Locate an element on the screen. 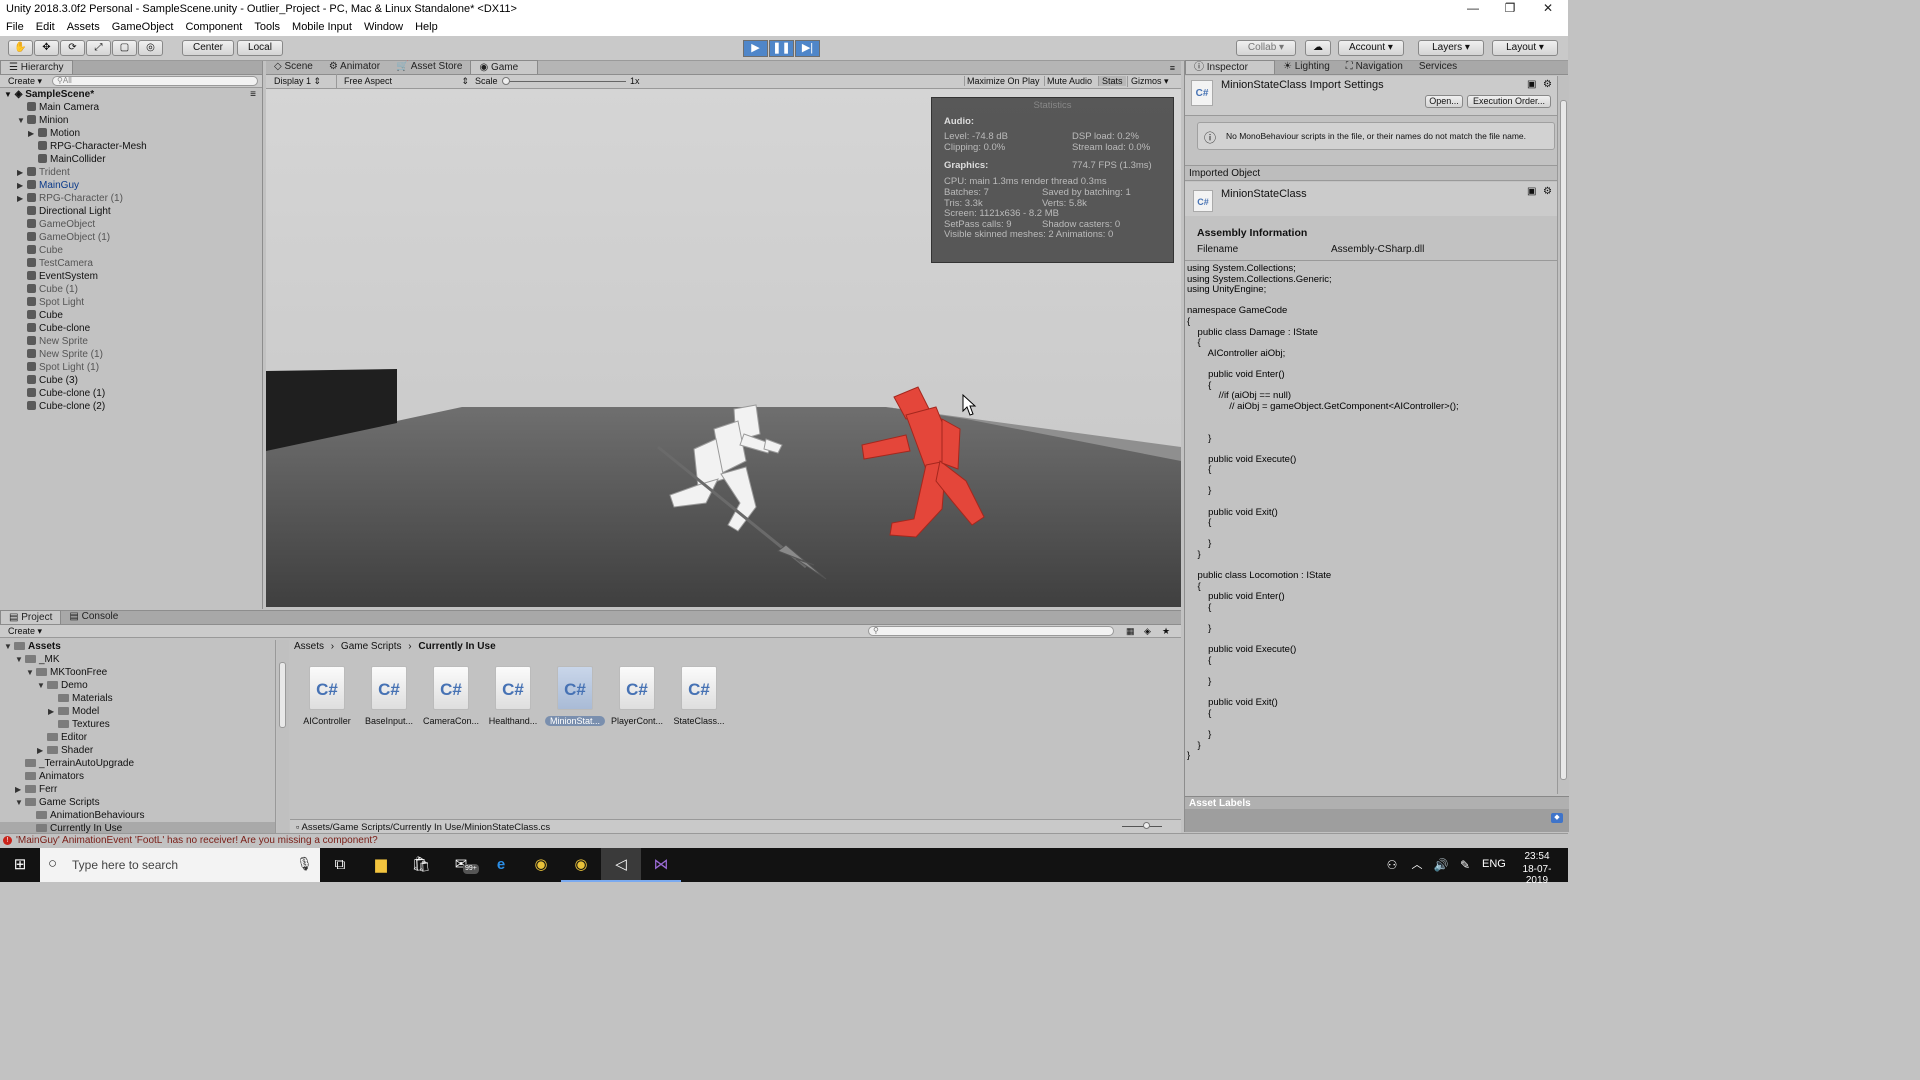 The height and width of the screenshot is (1080, 1920). restore-icon: ❐ is located at coordinates (1510, 9).